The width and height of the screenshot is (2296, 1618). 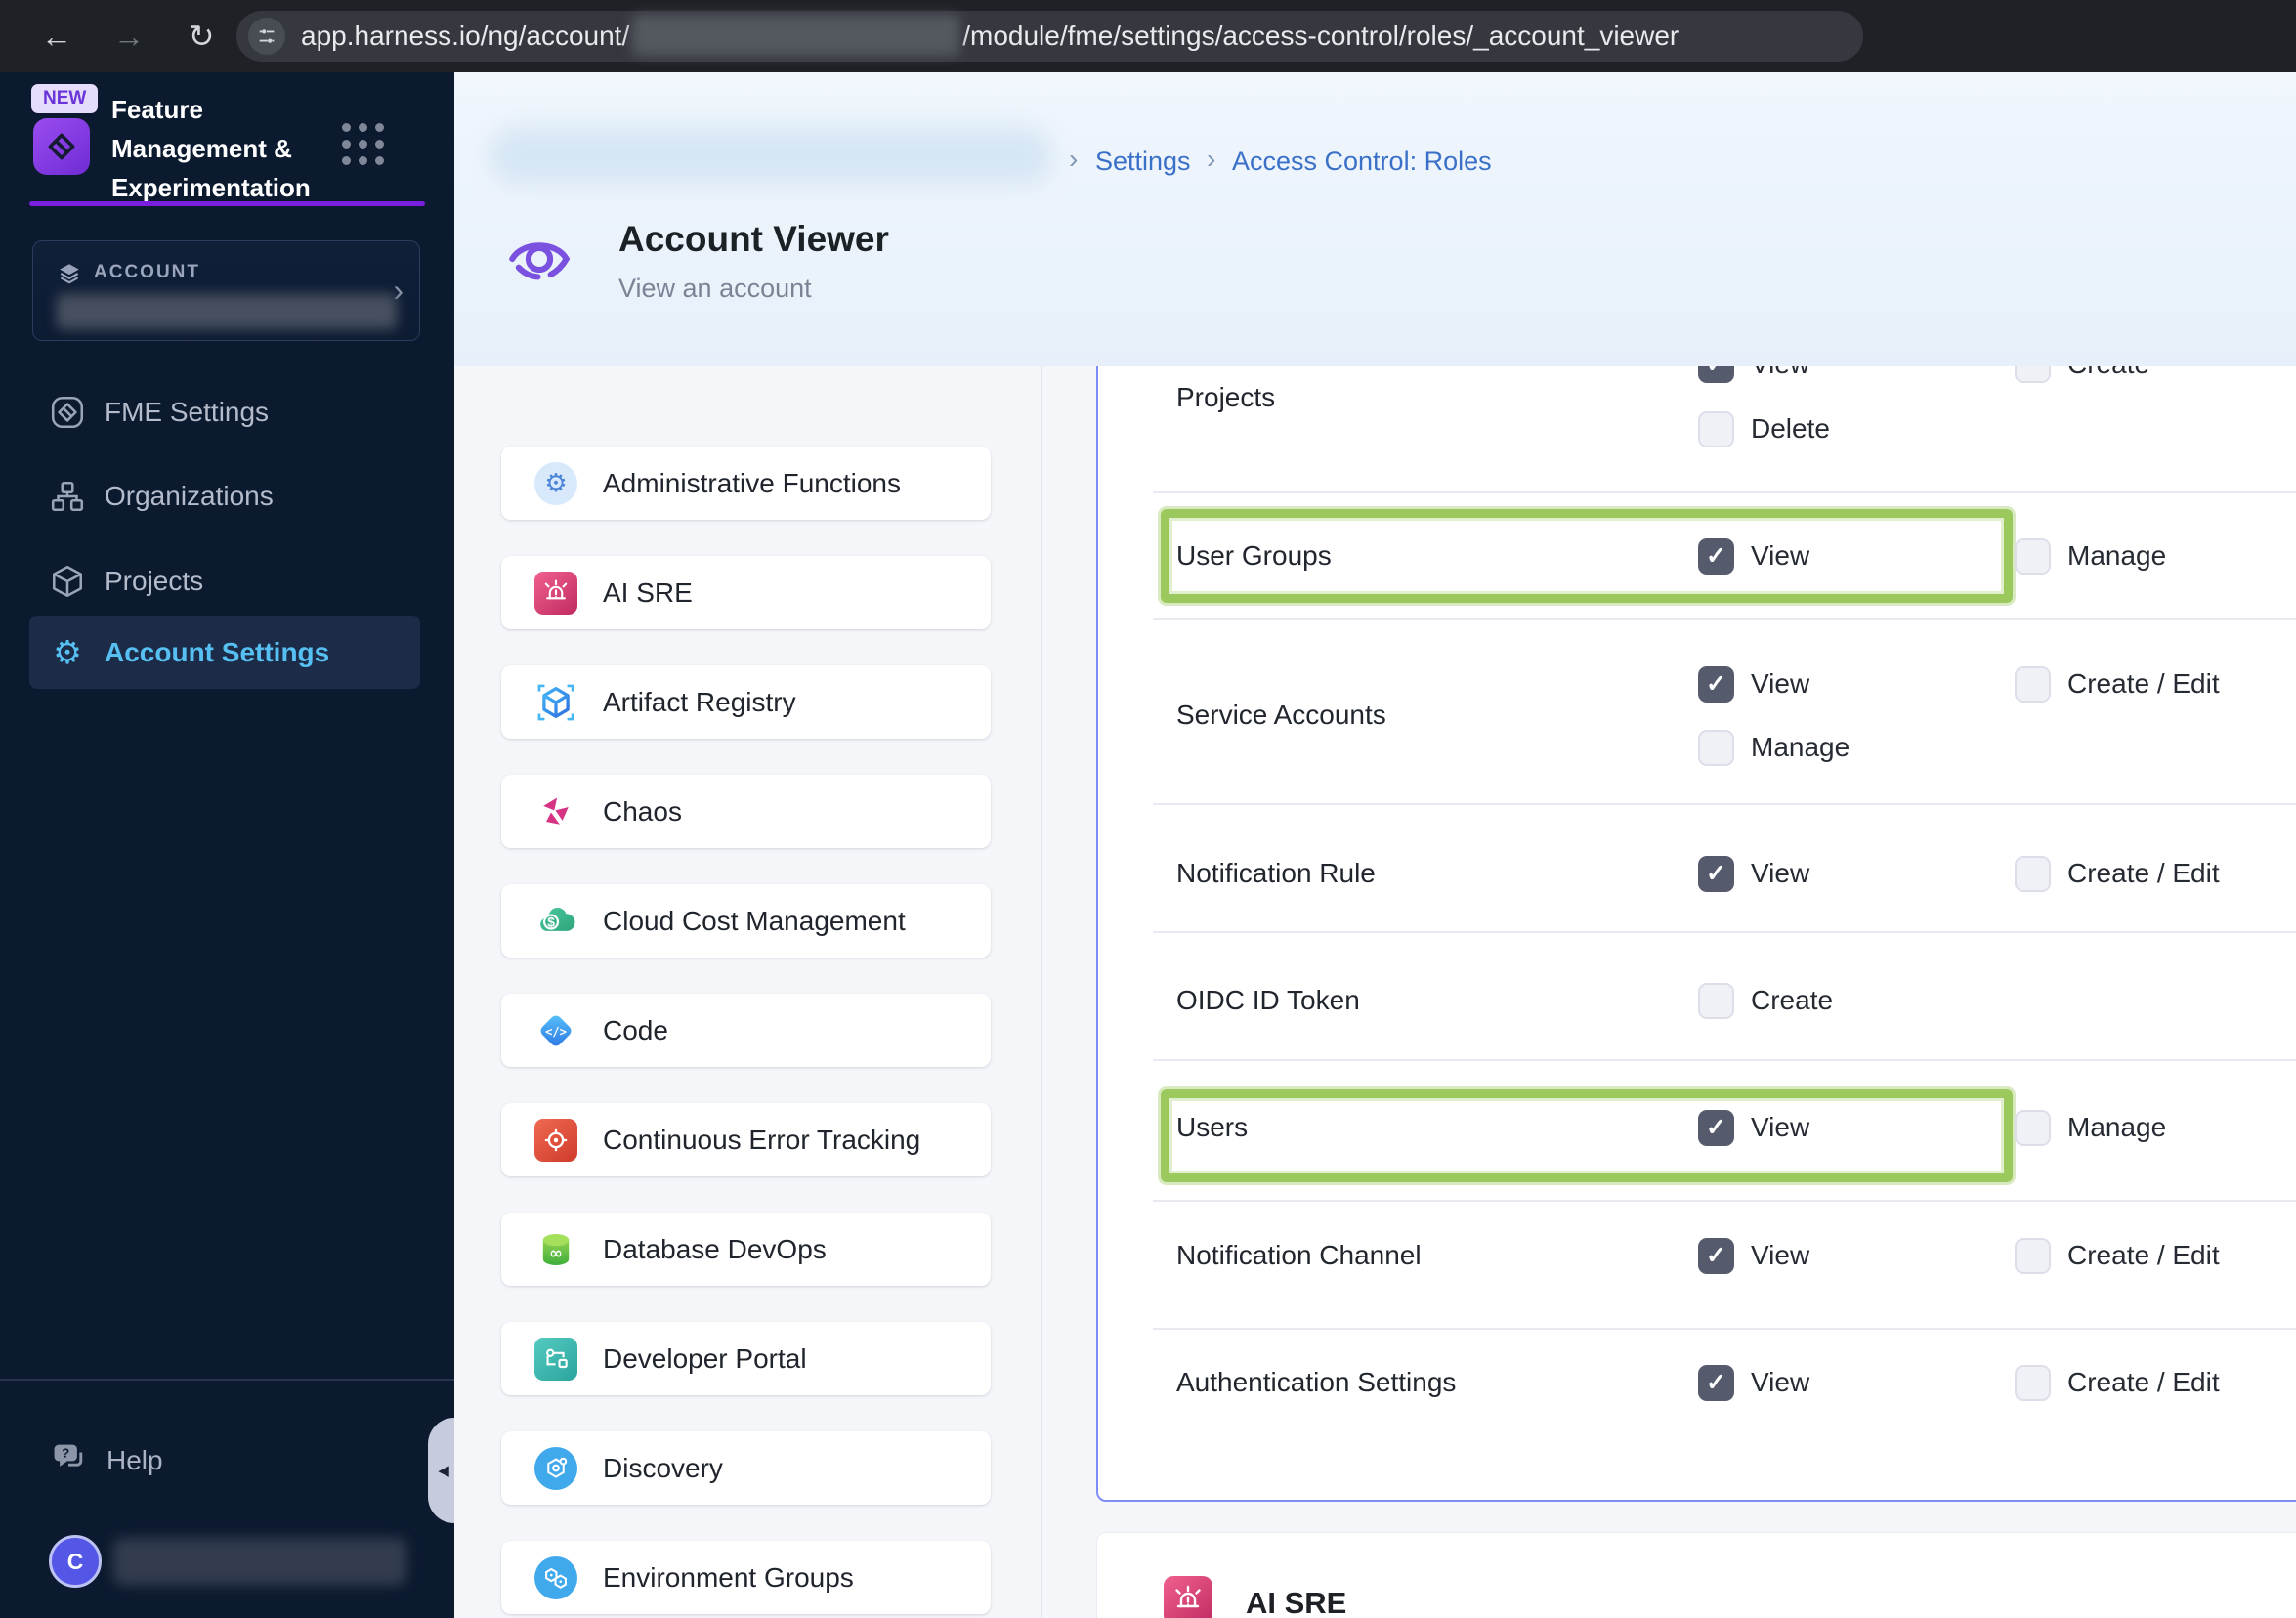 I want to click on module-card-artifact-registry: Artifact Registry, so click(x=746, y=702).